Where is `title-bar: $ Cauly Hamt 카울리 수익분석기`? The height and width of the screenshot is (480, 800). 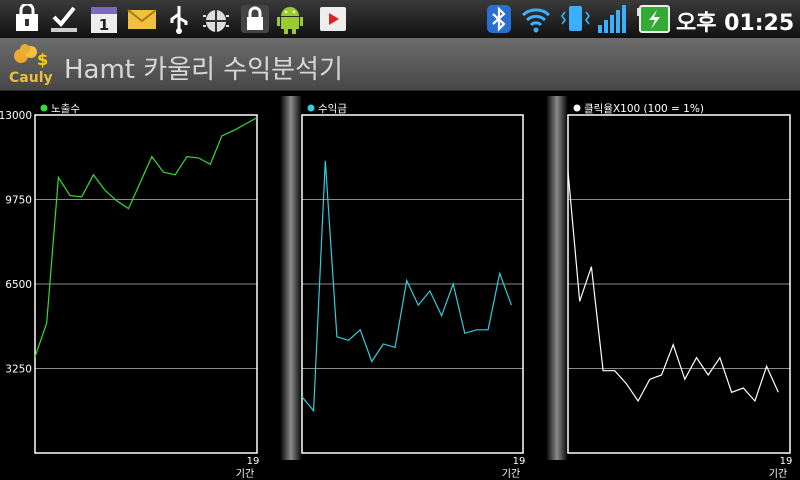 title-bar: $ Cauly Hamt 카울리 수익분석기 is located at coordinates (400, 64).